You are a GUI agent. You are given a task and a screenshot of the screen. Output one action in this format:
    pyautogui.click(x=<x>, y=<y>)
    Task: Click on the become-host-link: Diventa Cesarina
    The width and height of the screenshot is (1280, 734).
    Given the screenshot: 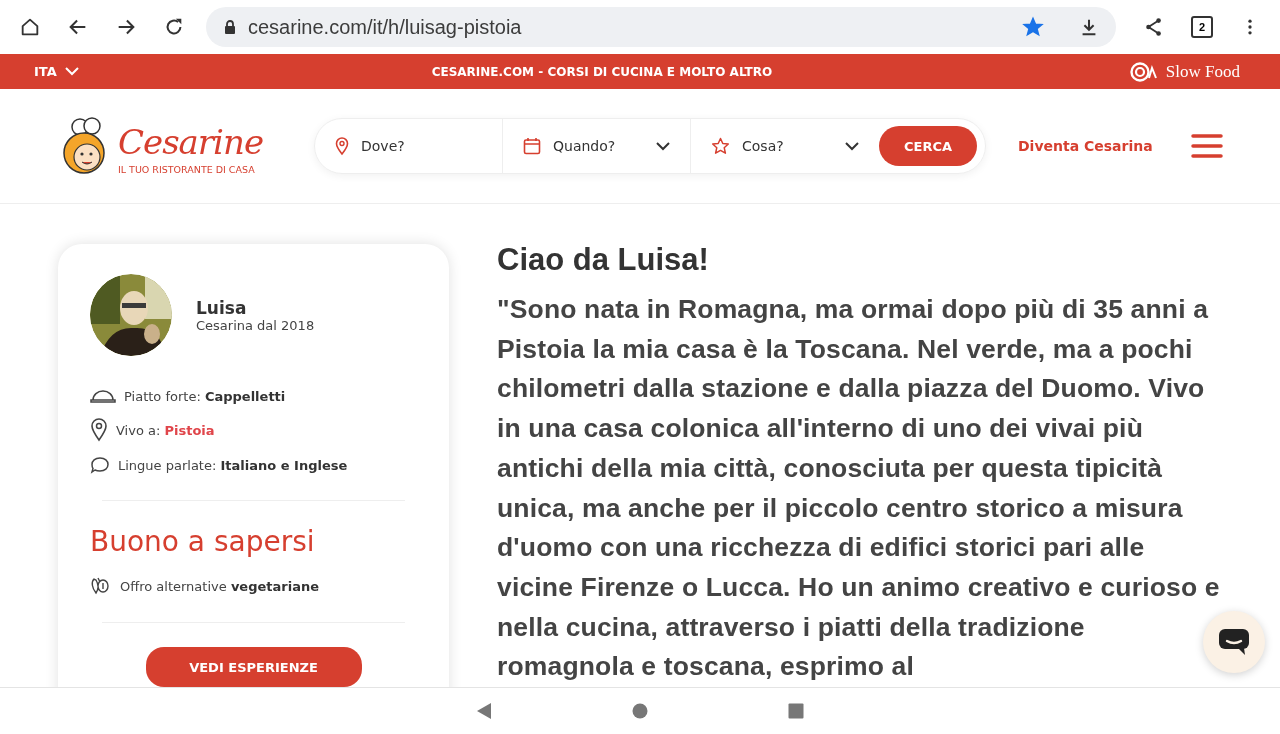 What is the action you would take?
    pyautogui.click(x=1085, y=146)
    